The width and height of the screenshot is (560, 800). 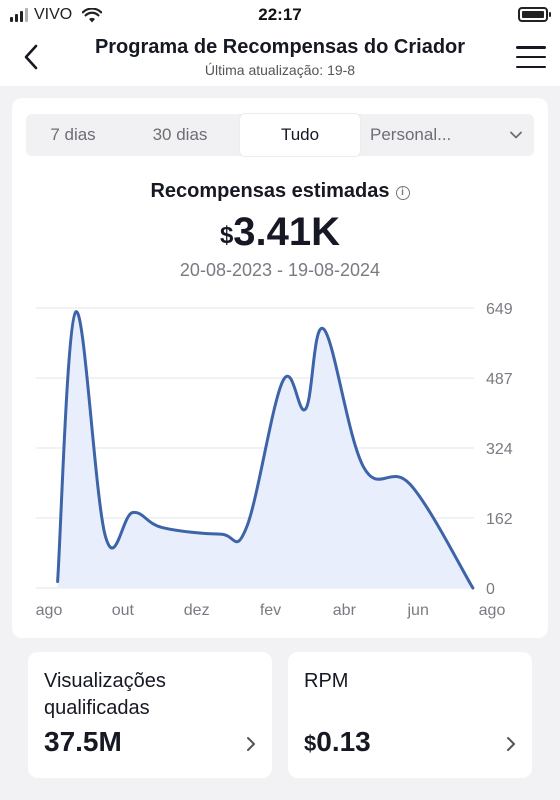 What do you see at coordinates (410, 715) in the screenshot?
I see `rpm-card: RPM $0.13` at bounding box center [410, 715].